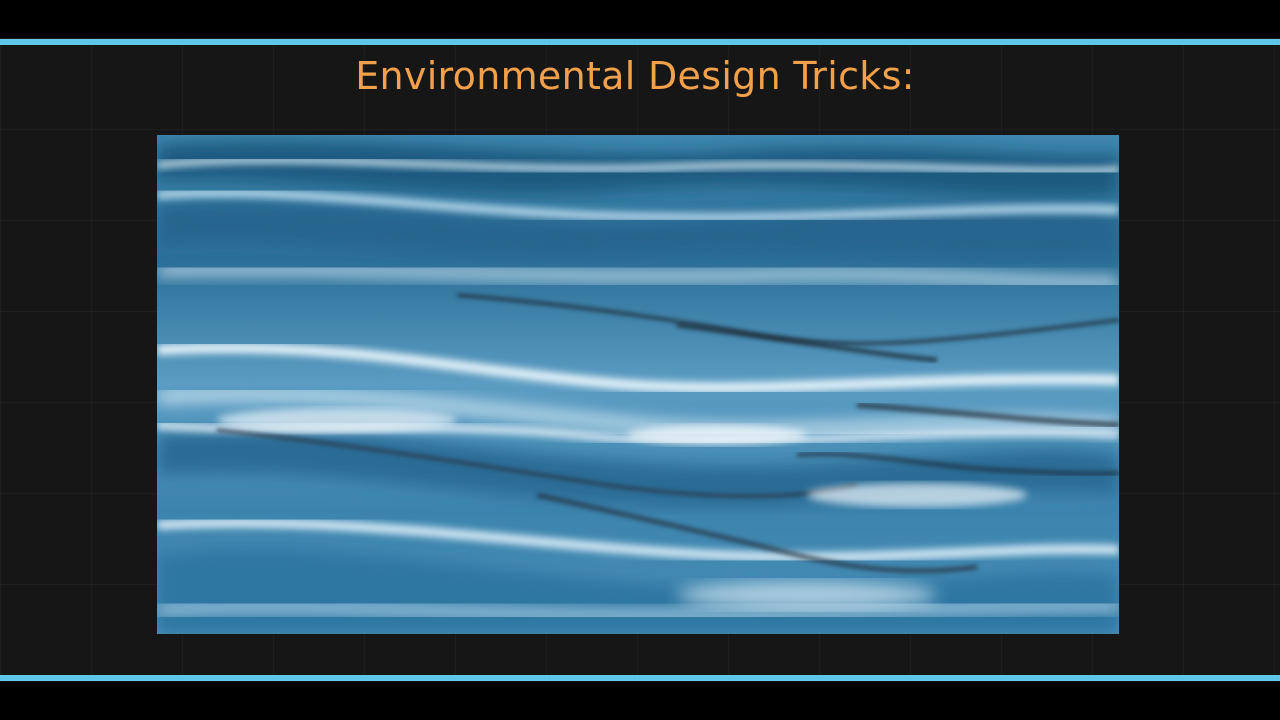 The image size is (1280, 720). I want to click on bottom-accent-line, so click(640, 678).